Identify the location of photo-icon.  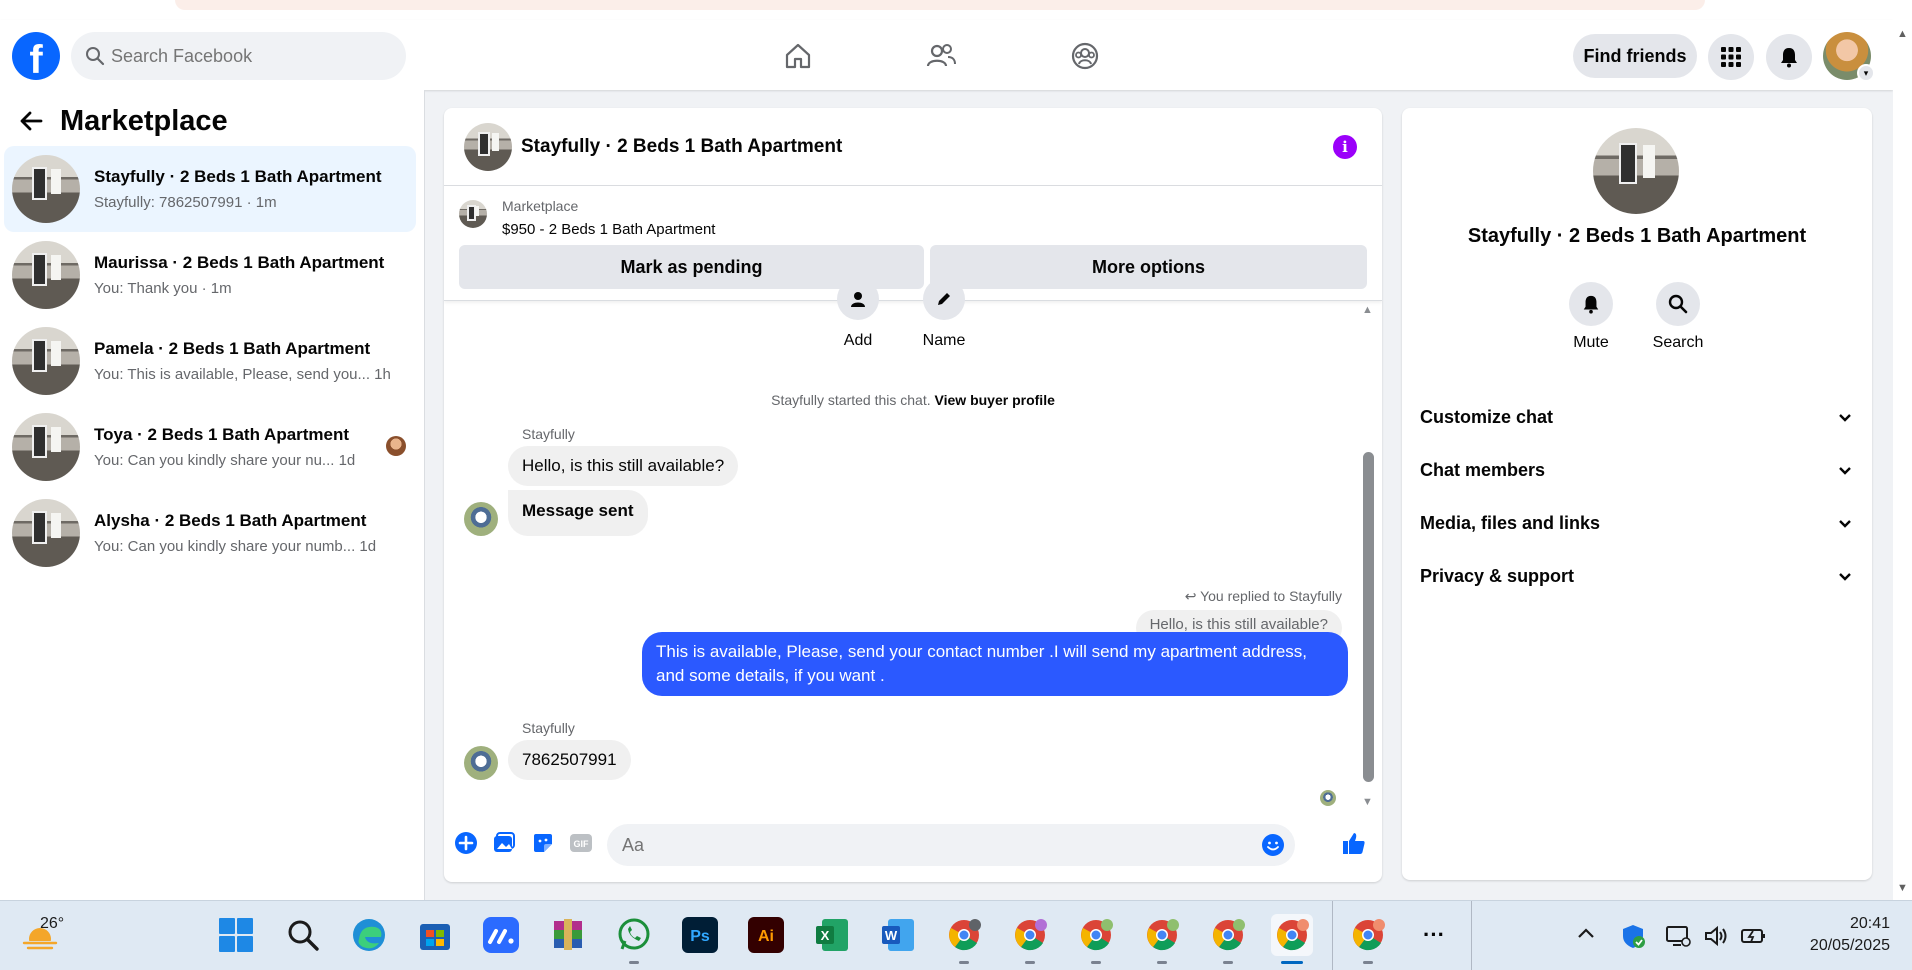
(504, 843).